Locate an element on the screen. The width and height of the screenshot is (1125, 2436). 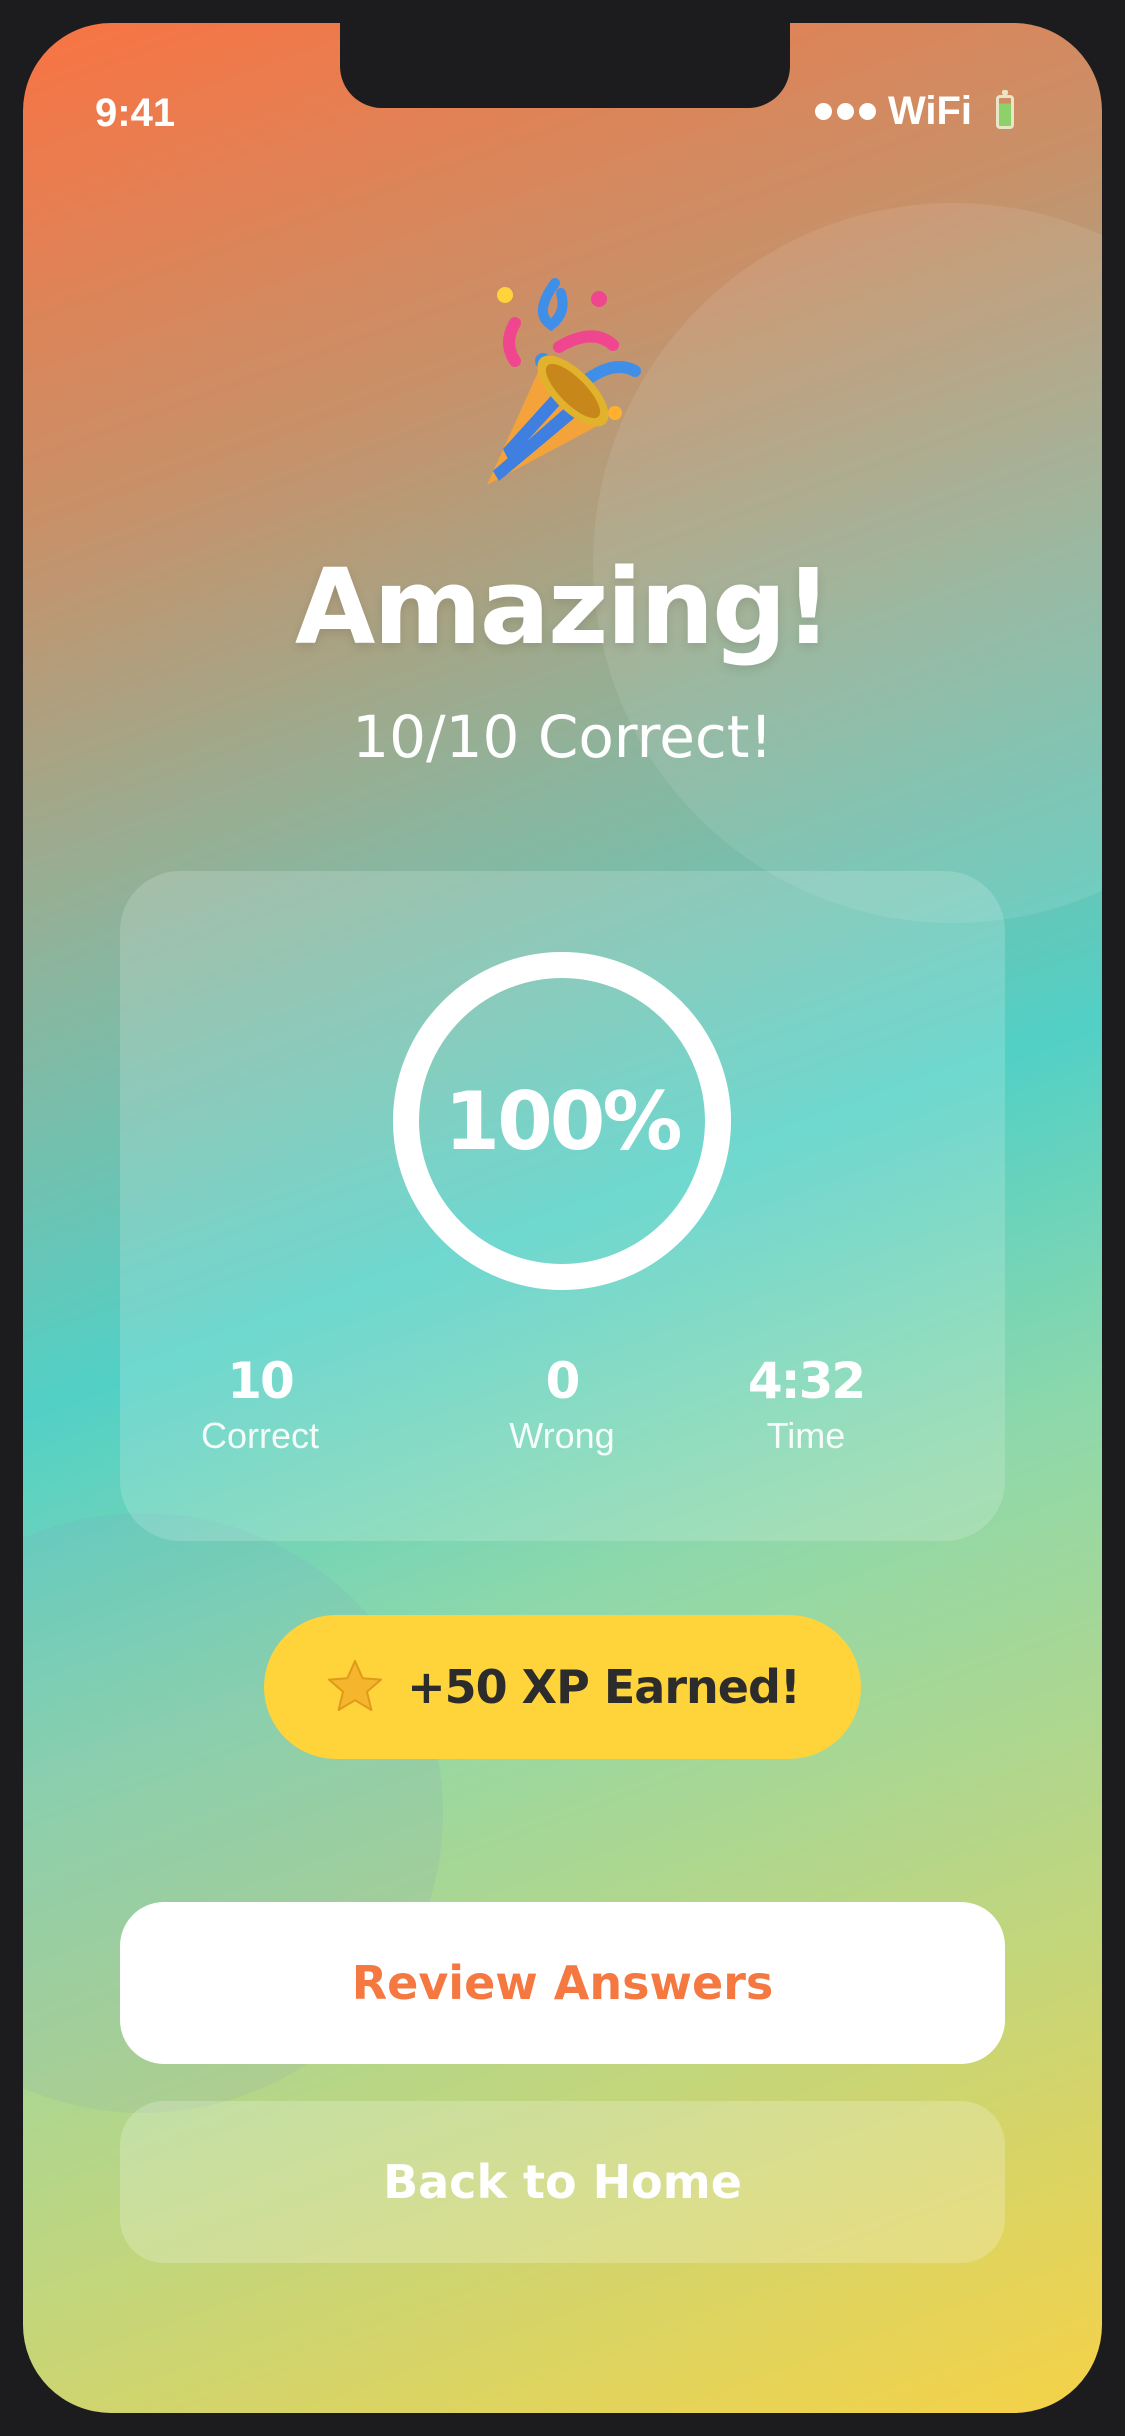
party-popper-icon is located at coordinates (564, 381).